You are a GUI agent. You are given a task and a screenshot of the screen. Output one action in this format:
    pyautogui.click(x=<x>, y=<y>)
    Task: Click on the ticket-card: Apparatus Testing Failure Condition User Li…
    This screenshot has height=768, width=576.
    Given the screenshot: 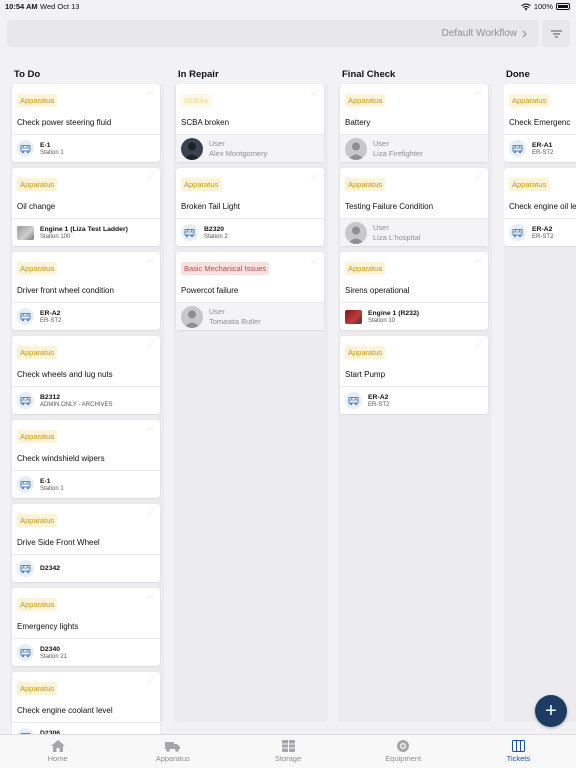 What is the action you would take?
    pyautogui.click(x=414, y=207)
    